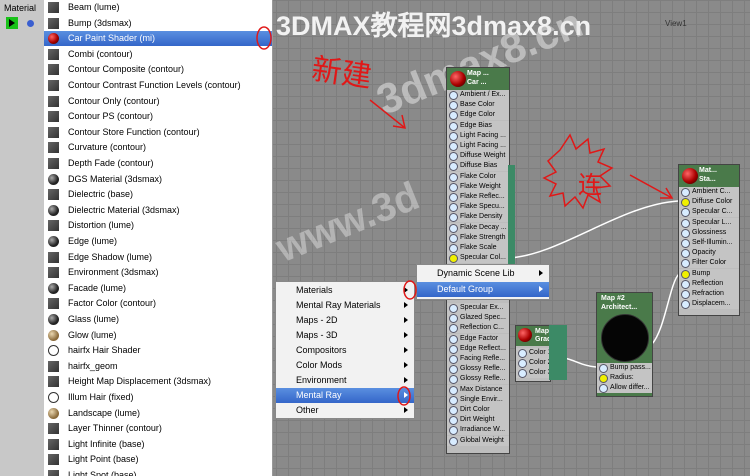 This screenshot has width=750, height=476. What do you see at coordinates (158, 179) in the screenshot?
I see `material-list-item: DGS Material (3dsmax)` at bounding box center [158, 179].